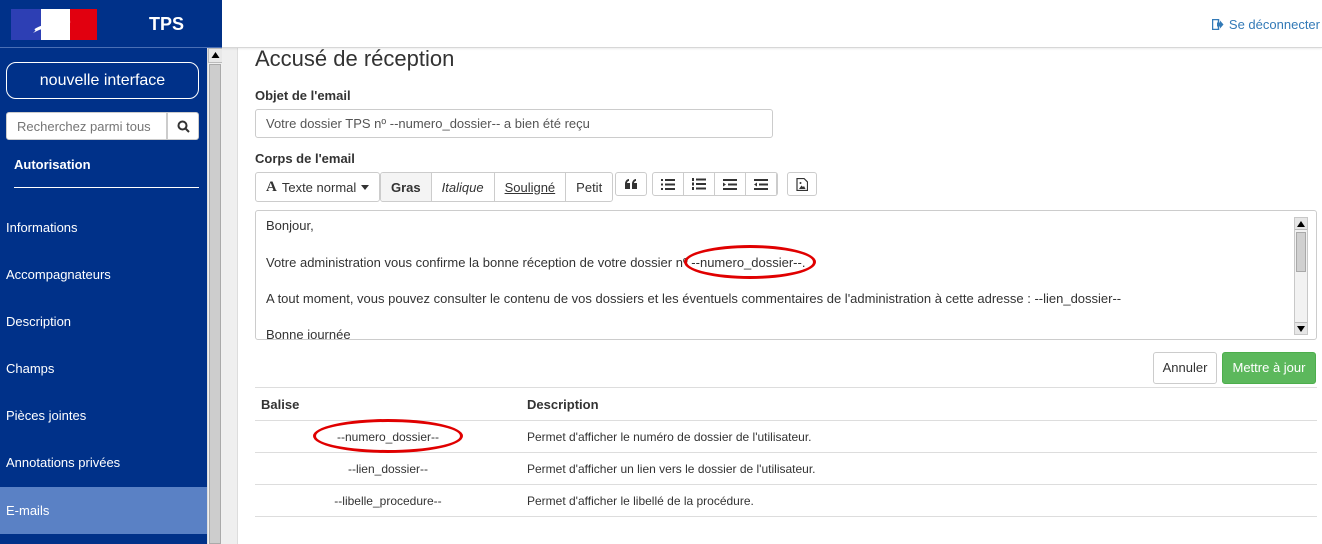 This screenshot has width=1322, height=544. I want to click on new-interface-button: nouvelle interface, so click(102, 80).